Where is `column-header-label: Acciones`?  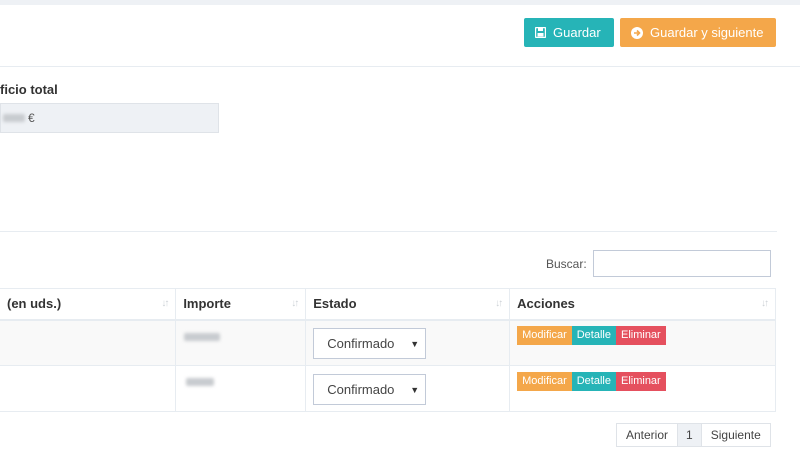 column-header-label: Acciones is located at coordinates (546, 304).